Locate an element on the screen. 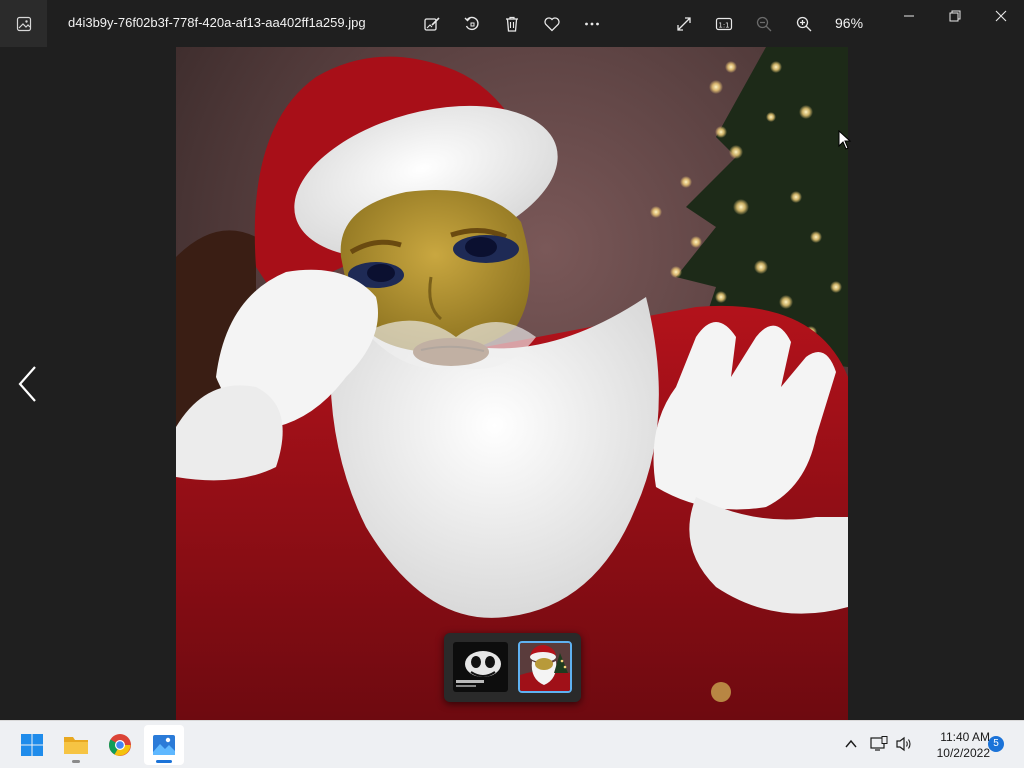 The width and height of the screenshot is (1024, 768). actual-size-icon: 1:1 is located at coordinates (724, 24).